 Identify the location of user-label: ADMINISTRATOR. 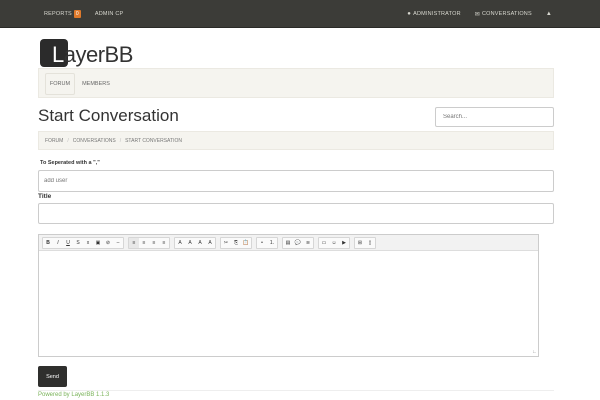
(437, 14).